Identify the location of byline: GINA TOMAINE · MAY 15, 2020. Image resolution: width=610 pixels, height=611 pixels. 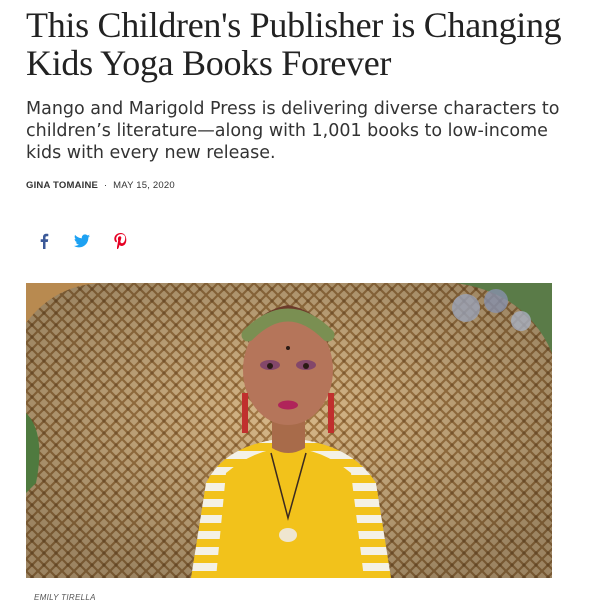
(100, 185).